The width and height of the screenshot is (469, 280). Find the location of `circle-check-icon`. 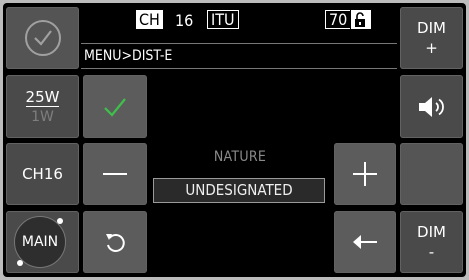

circle-check-icon is located at coordinates (42, 38).